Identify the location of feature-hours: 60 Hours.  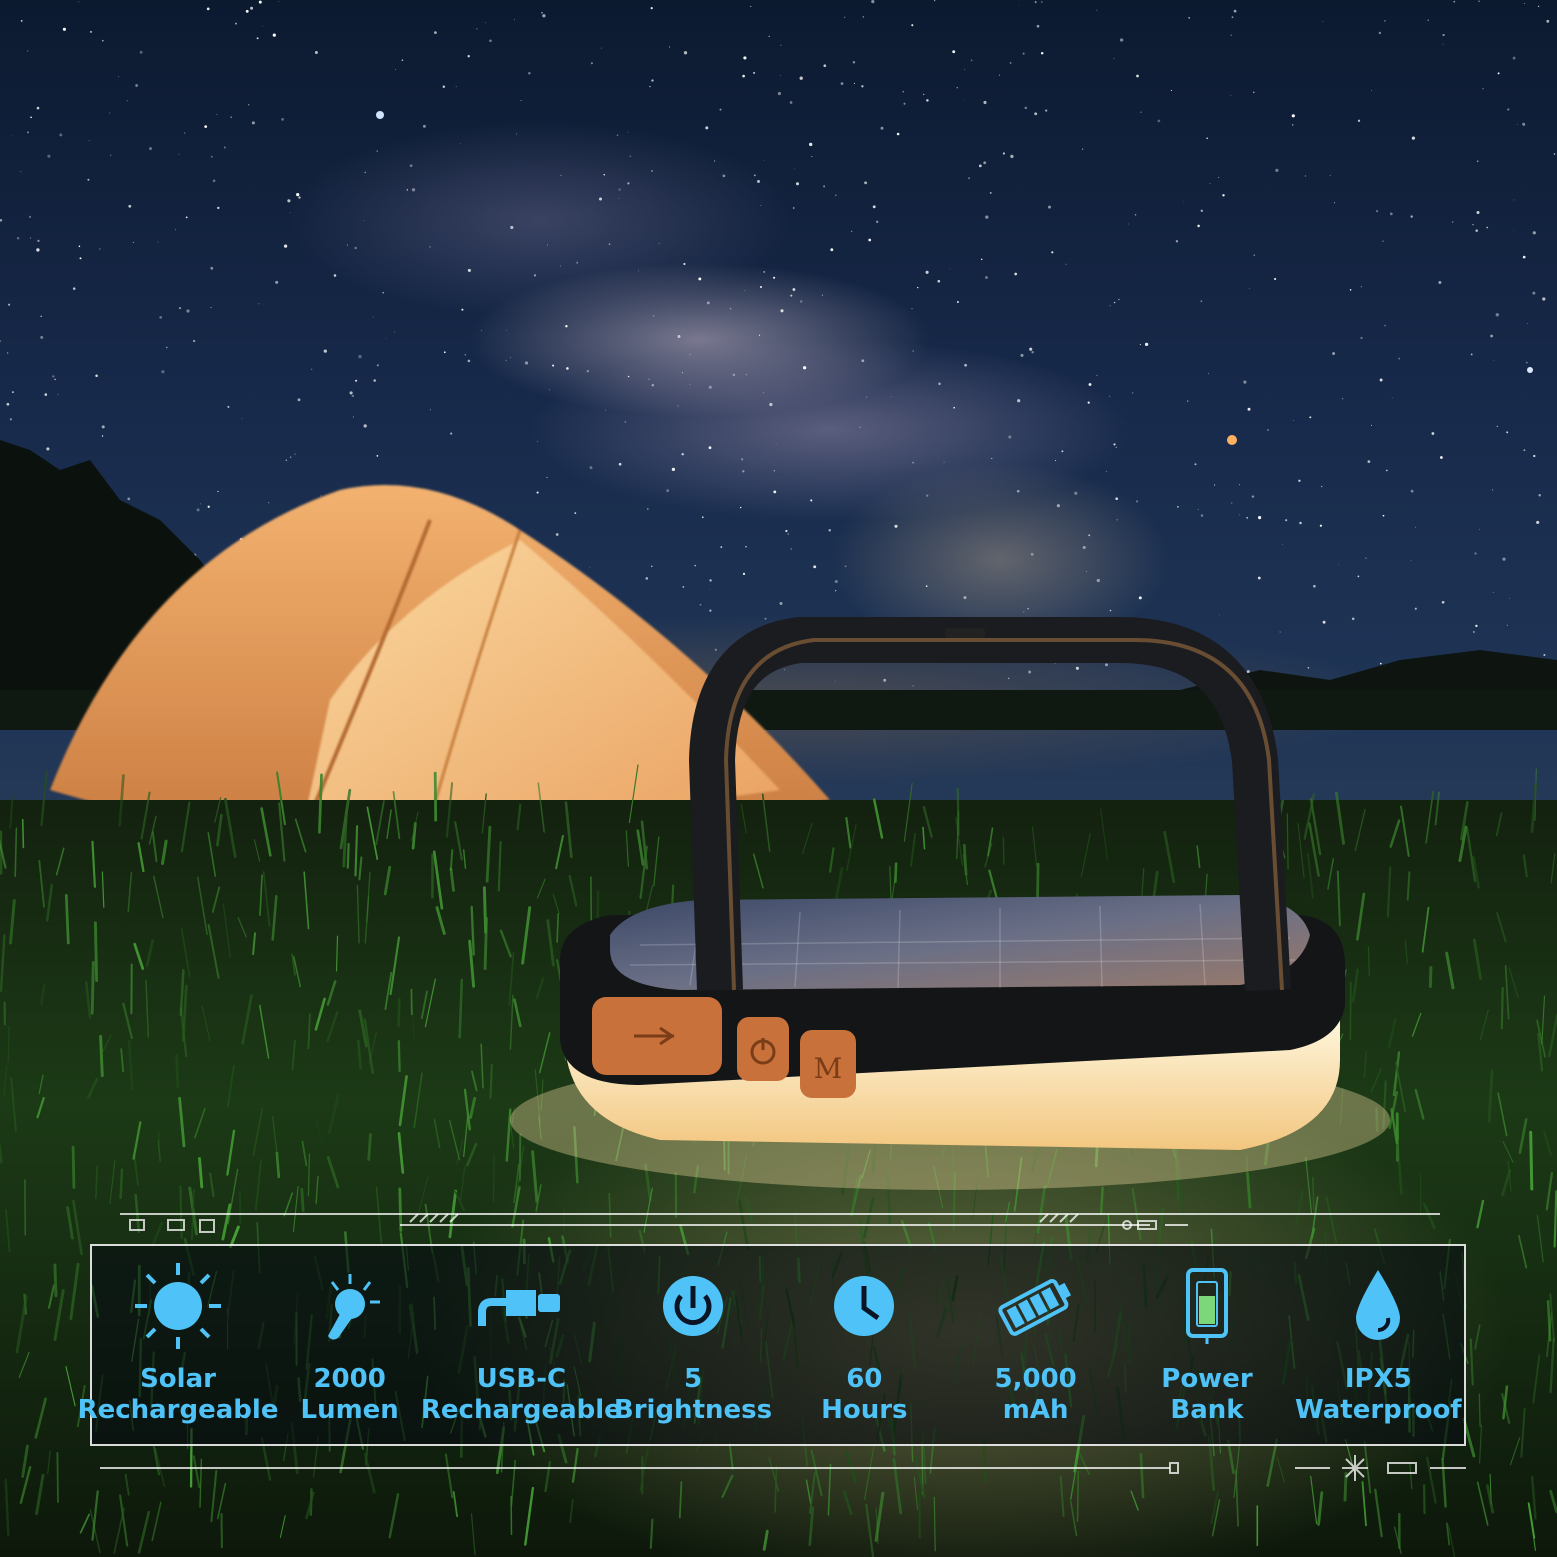
(864, 1342).